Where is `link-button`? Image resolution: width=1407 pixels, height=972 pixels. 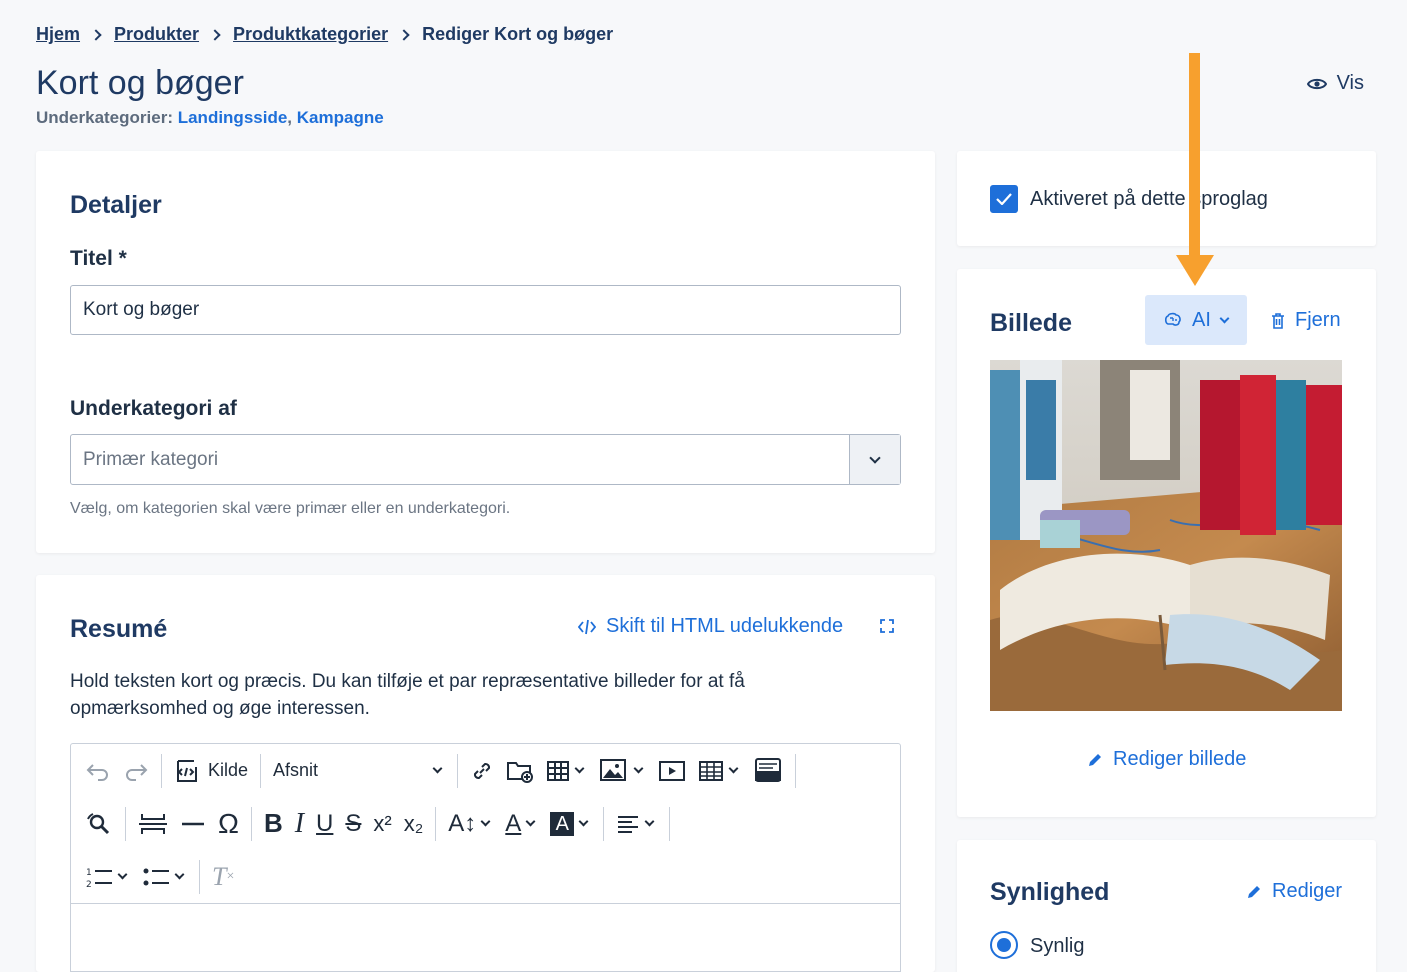
link-button is located at coordinates (482, 771).